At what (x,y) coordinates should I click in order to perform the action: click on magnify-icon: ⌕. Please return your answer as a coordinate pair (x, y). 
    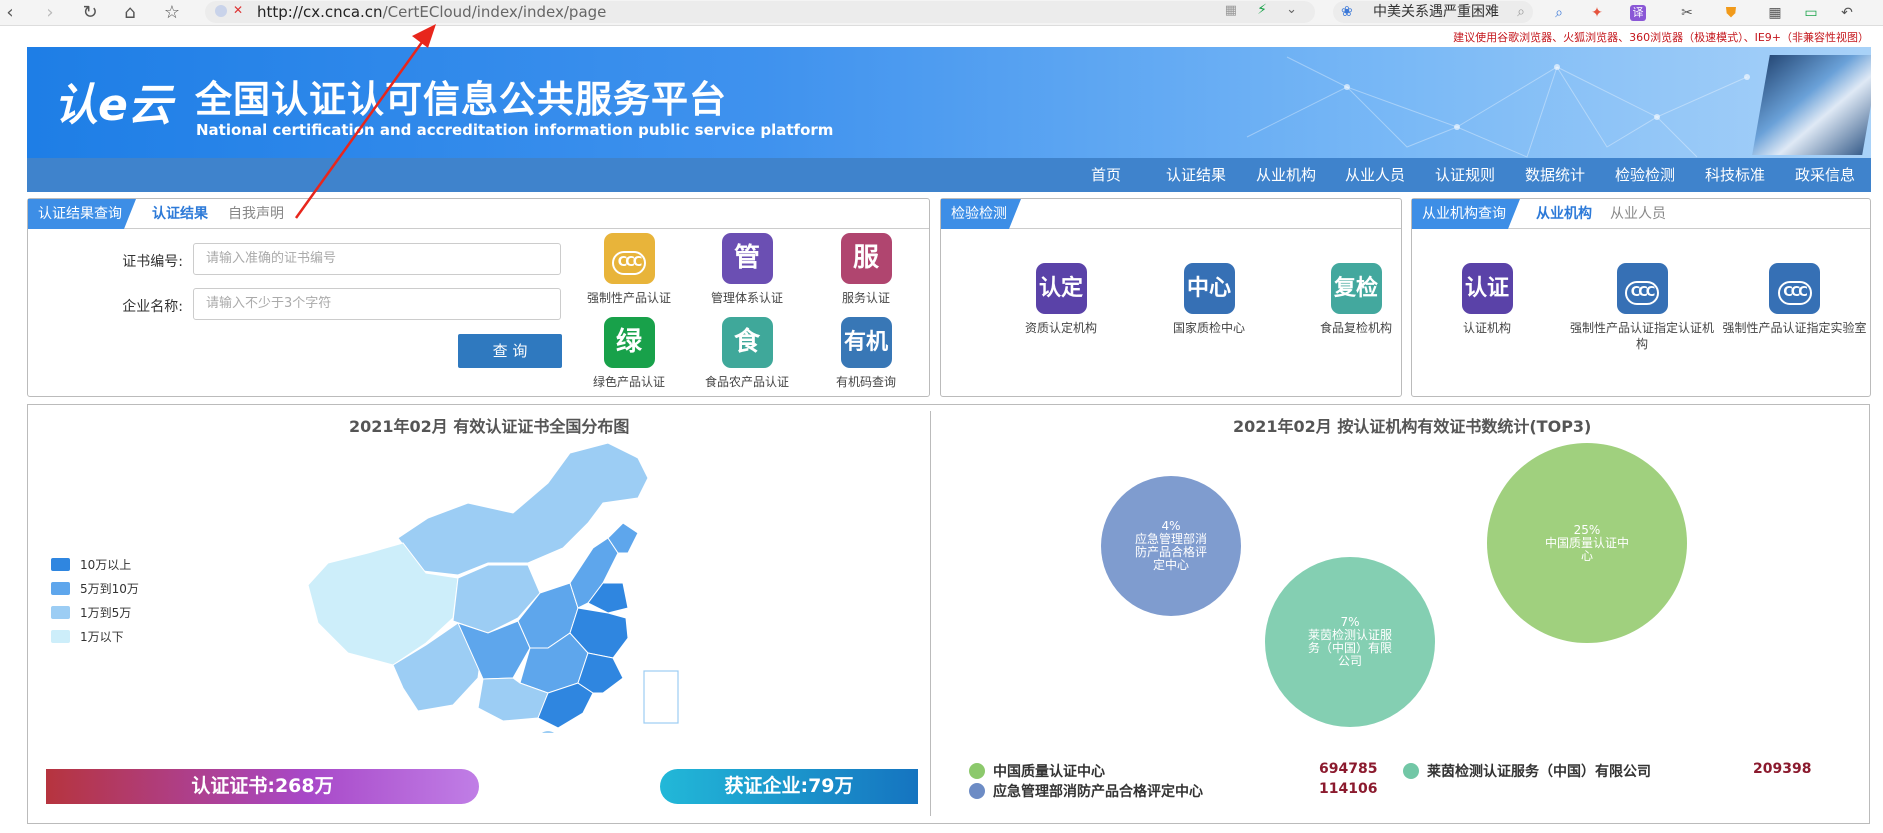
    Looking at the image, I should click on (1559, 13).